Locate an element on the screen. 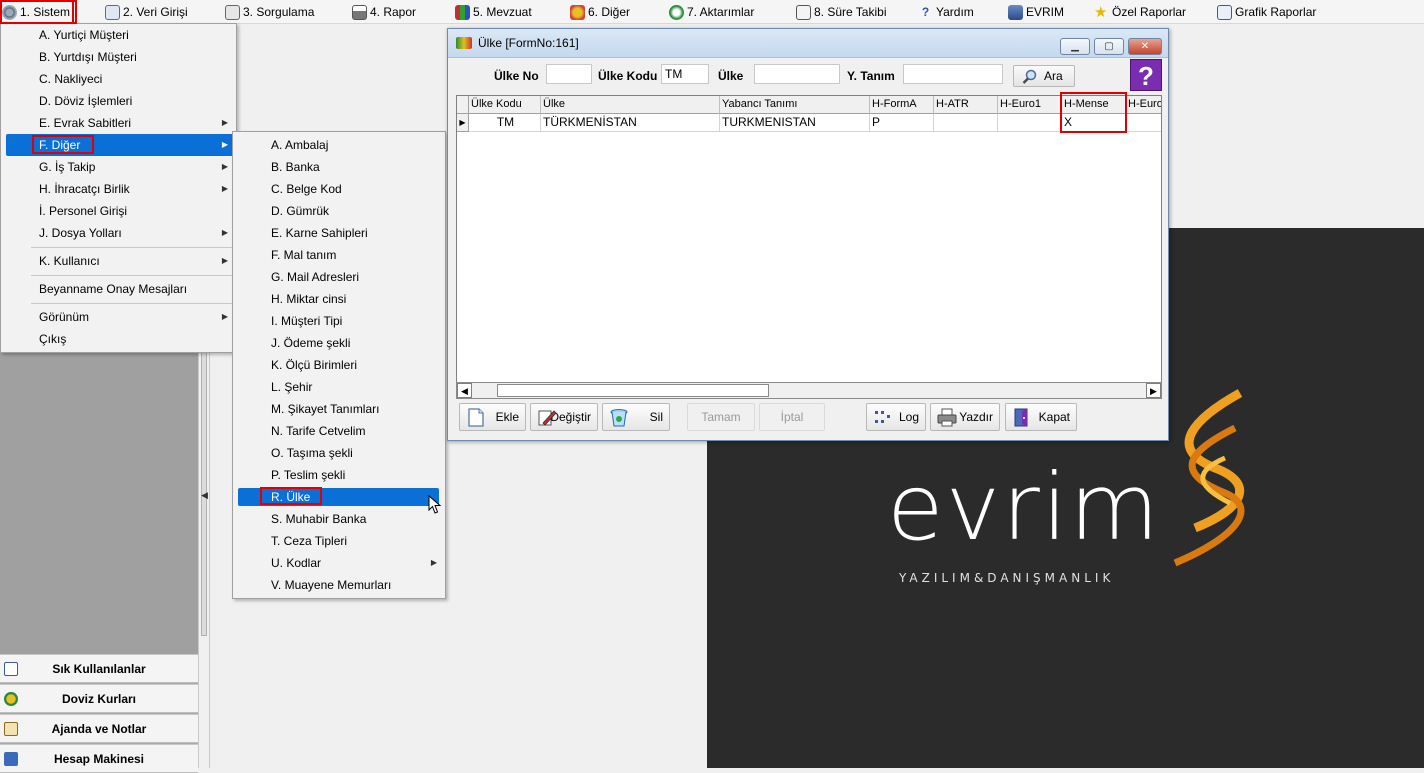 This screenshot has height=773, width=1424. shortcut-doviz-kurlari: Doviz Kurları is located at coordinates (99, 698).